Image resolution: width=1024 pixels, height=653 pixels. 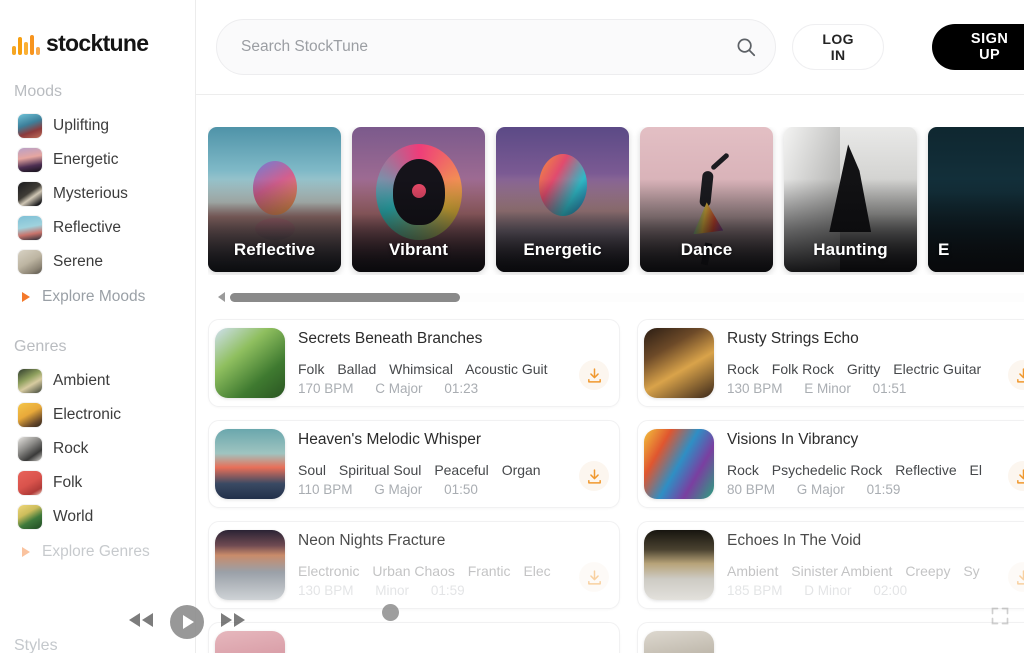 What do you see at coordinates (97, 517) in the screenshot?
I see `sidebar-item-world: World` at bounding box center [97, 517].